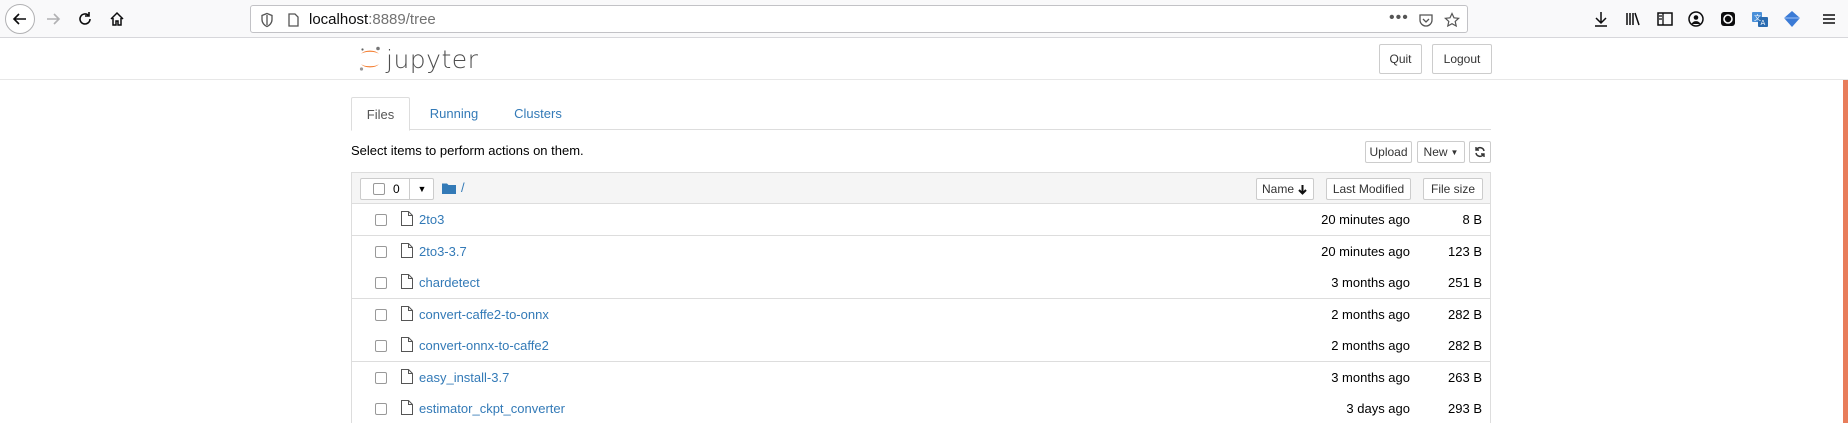 The height and width of the screenshot is (423, 1848). I want to click on selected-count: 0, so click(396, 189).